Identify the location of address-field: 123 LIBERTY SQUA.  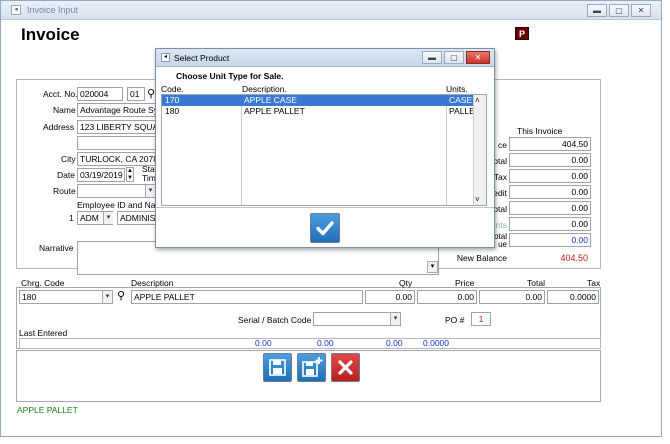
(117, 127).